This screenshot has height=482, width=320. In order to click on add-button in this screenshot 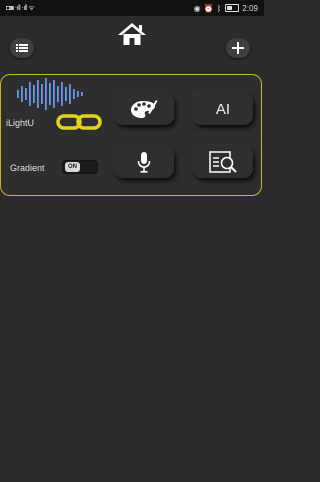, I will do `click(238, 48)`.